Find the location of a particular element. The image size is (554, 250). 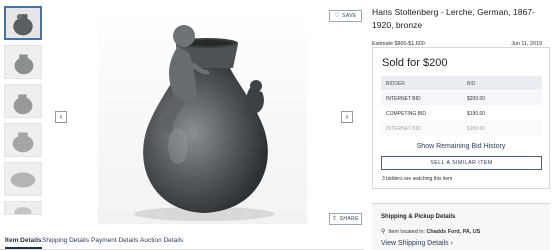

sold-price: Sold for $200 is located at coordinates (415, 63).